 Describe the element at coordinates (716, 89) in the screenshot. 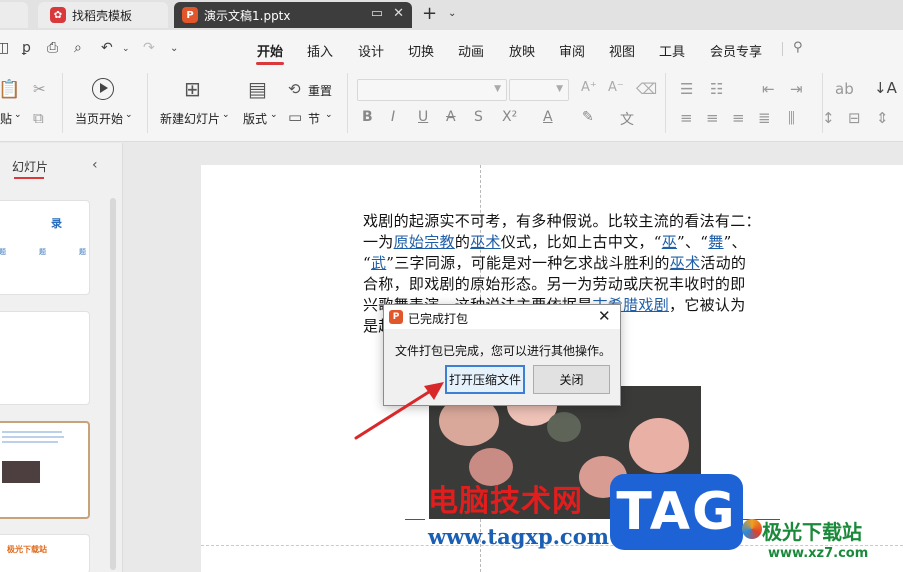

I see `numbered-list-icon: ☷` at that location.